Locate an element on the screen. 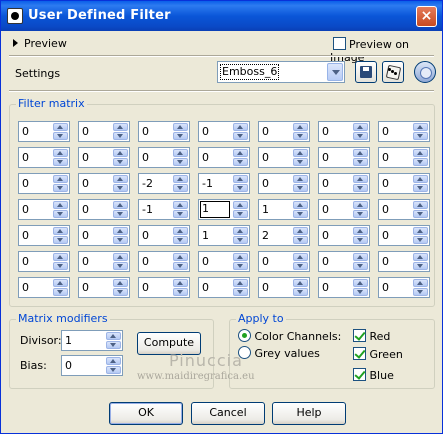 Image resolution: width=443 pixels, height=434 pixels. matrix-cell: -2 is located at coordinates (164, 183).